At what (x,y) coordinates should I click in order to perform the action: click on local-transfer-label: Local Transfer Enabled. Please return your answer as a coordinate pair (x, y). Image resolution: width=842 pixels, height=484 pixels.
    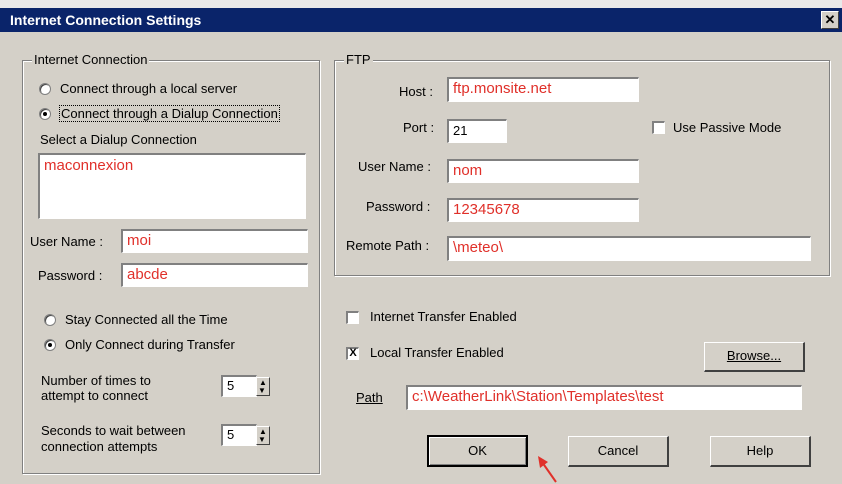
    Looking at the image, I should click on (437, 352).